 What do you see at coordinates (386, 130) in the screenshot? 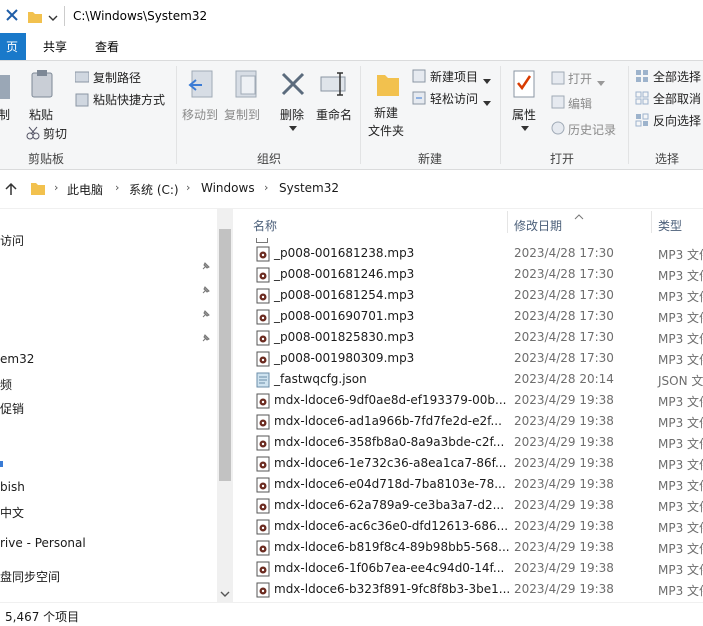
I see `new-folder-label-2: 文件夹` at bounding box center [386, 130].